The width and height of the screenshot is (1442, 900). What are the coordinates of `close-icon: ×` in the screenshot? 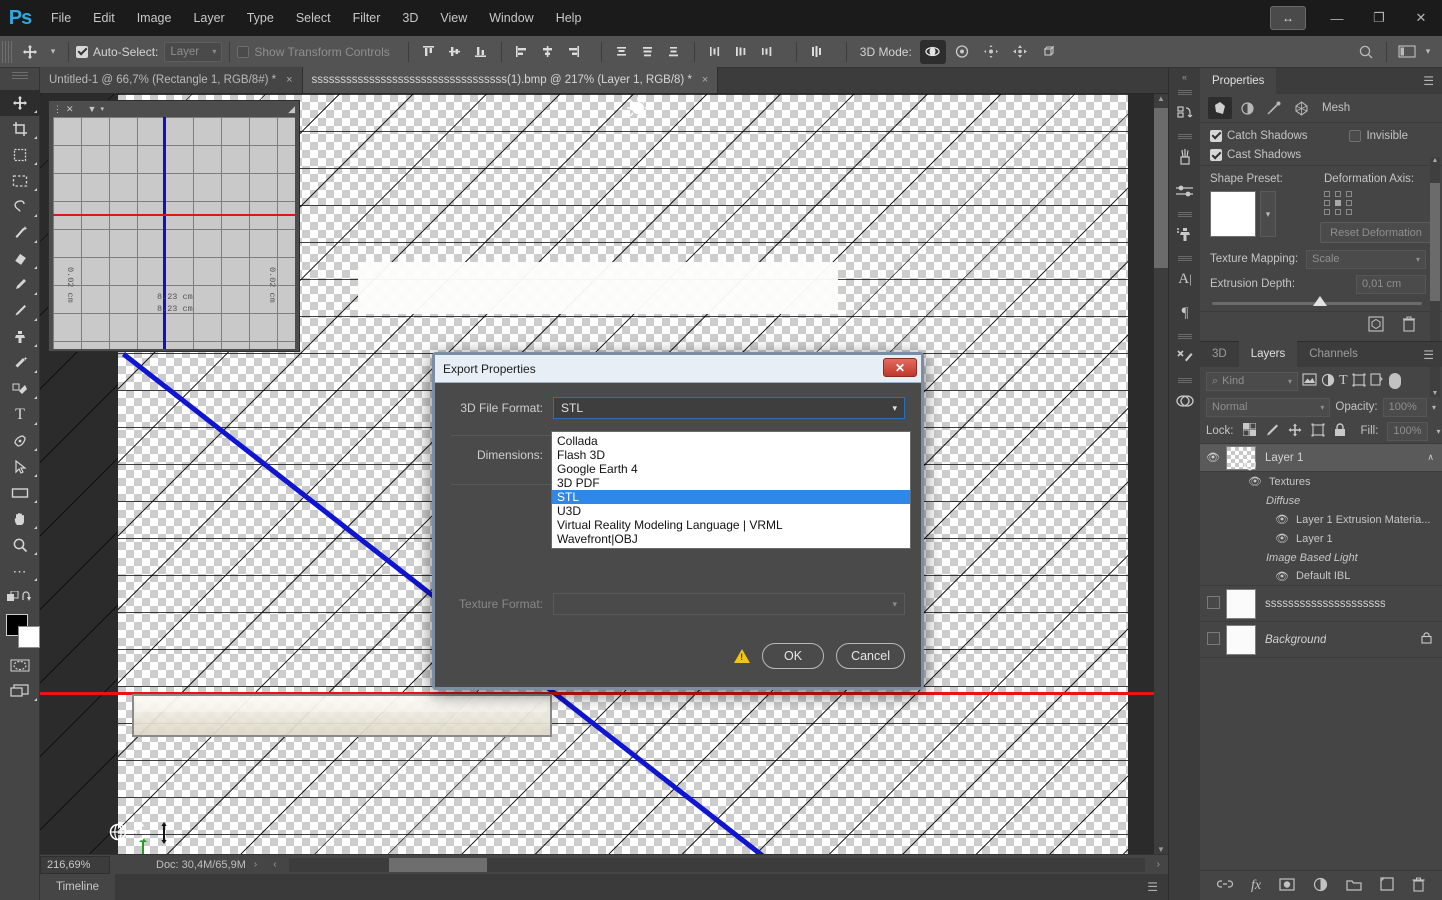 It's located at (289, 80).